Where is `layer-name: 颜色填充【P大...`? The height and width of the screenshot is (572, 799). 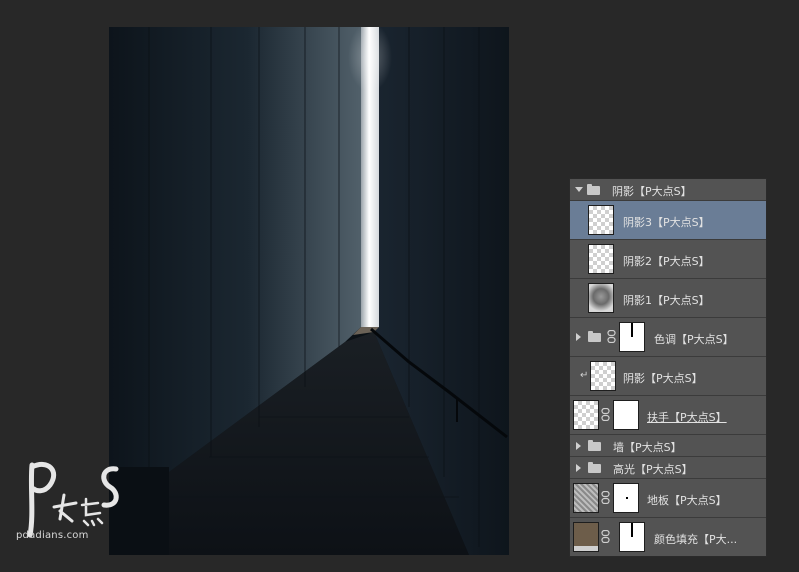
layer-name: 颜色填充【P大... is located at coordinates (695, 539).